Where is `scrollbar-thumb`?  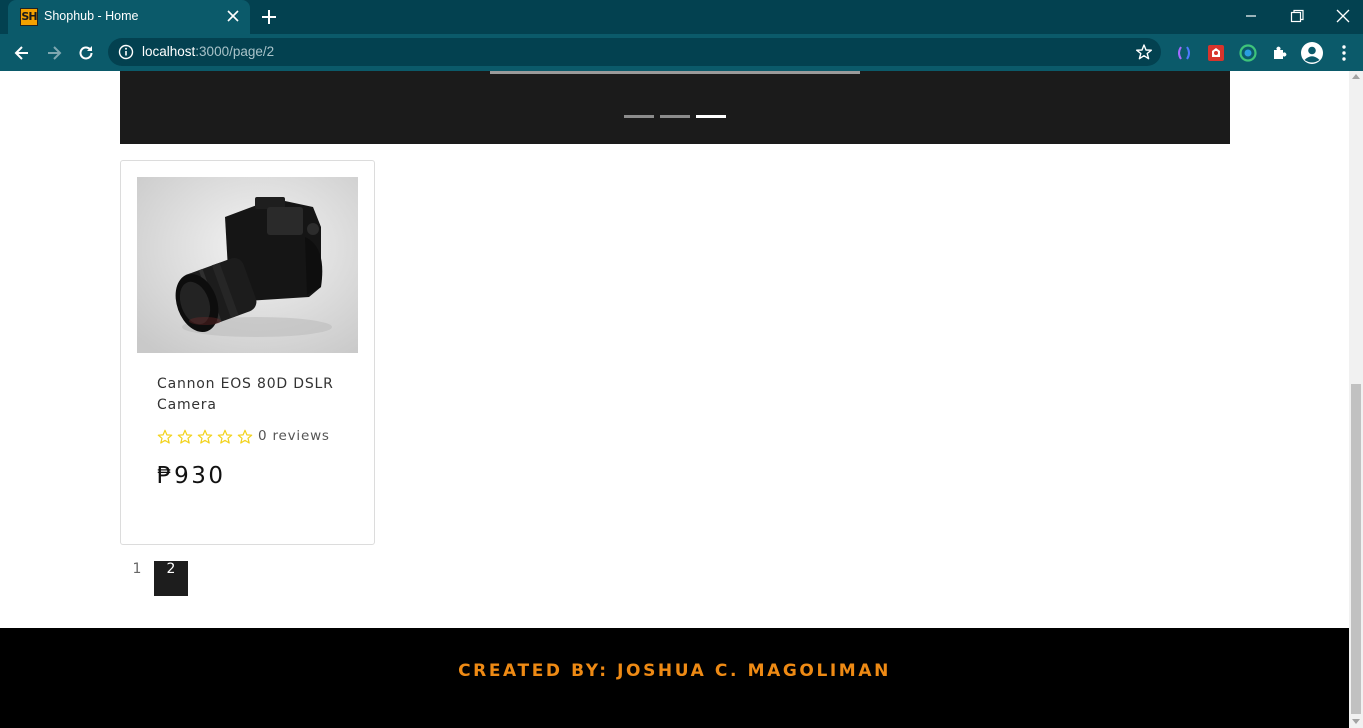
scrollbar-thumb is located at coordinates (1356, 549).